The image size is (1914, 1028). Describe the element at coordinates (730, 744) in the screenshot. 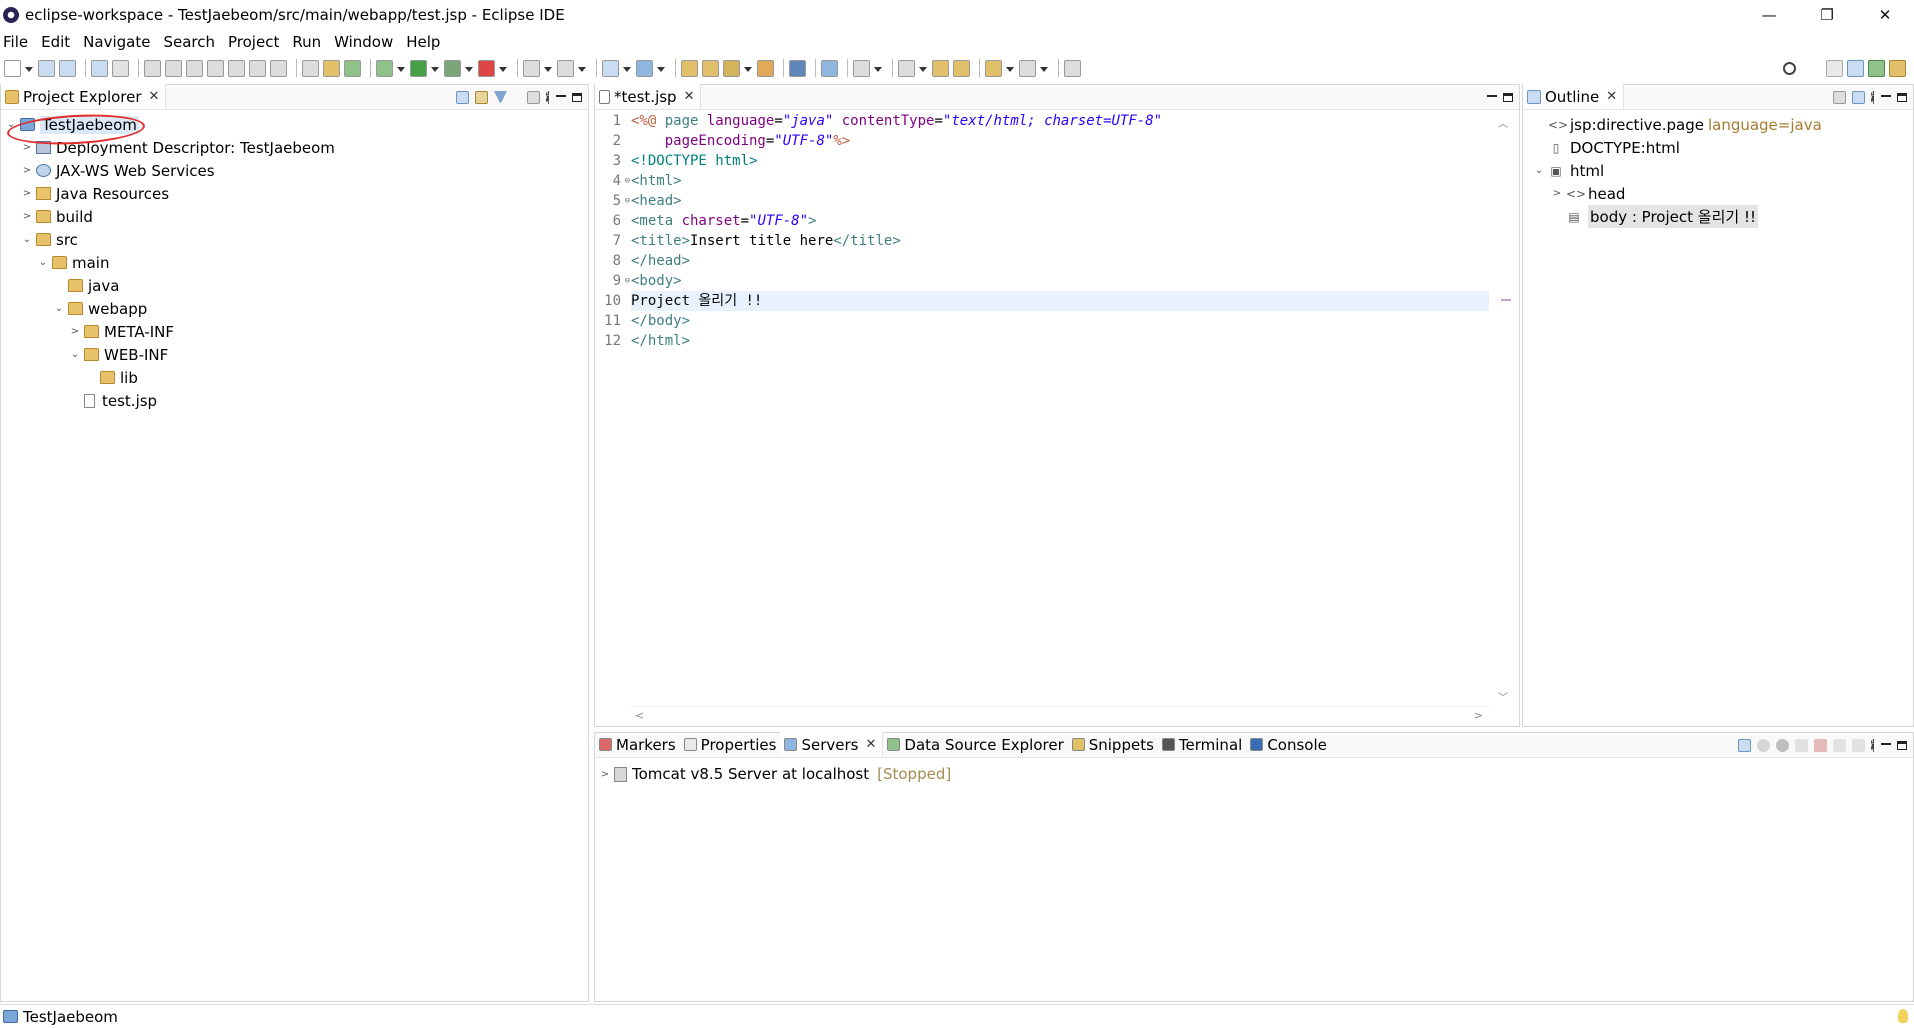

I see `tab-properties: Properties` at that location.